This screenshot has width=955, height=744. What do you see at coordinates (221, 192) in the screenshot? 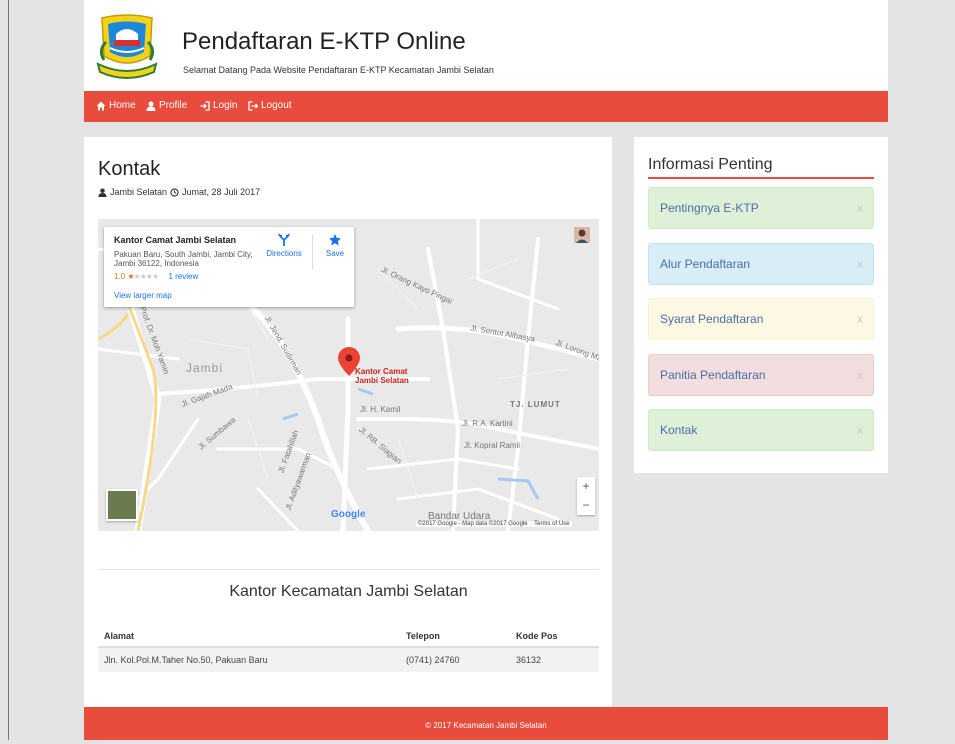
I see `post-date: Jumat, 28 Juli 2017` at bounding box center [221, 192].